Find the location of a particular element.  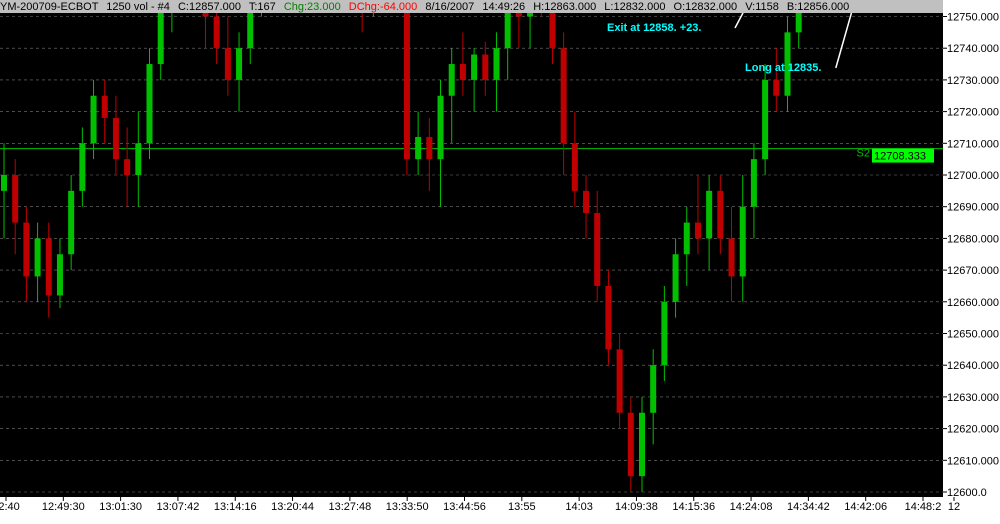

level-name: S2 is located at coordinates (863, 154).